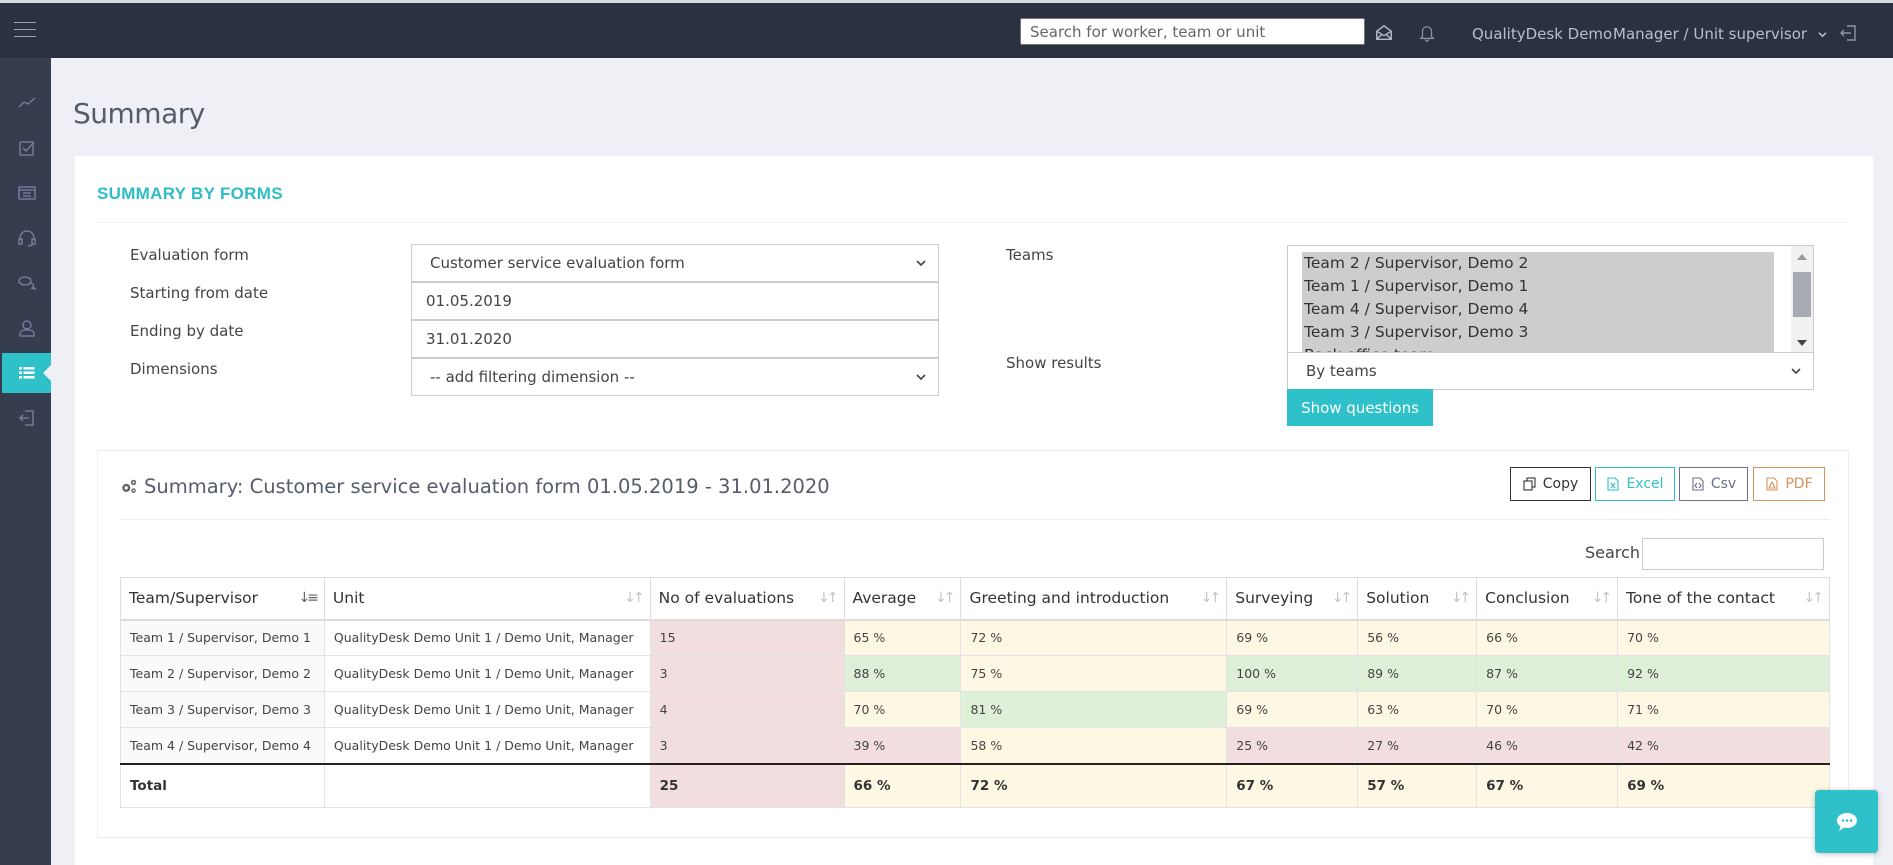 The image size is (1893, 865). I want to click on pdf-label: PDF, so click(1799, 484).